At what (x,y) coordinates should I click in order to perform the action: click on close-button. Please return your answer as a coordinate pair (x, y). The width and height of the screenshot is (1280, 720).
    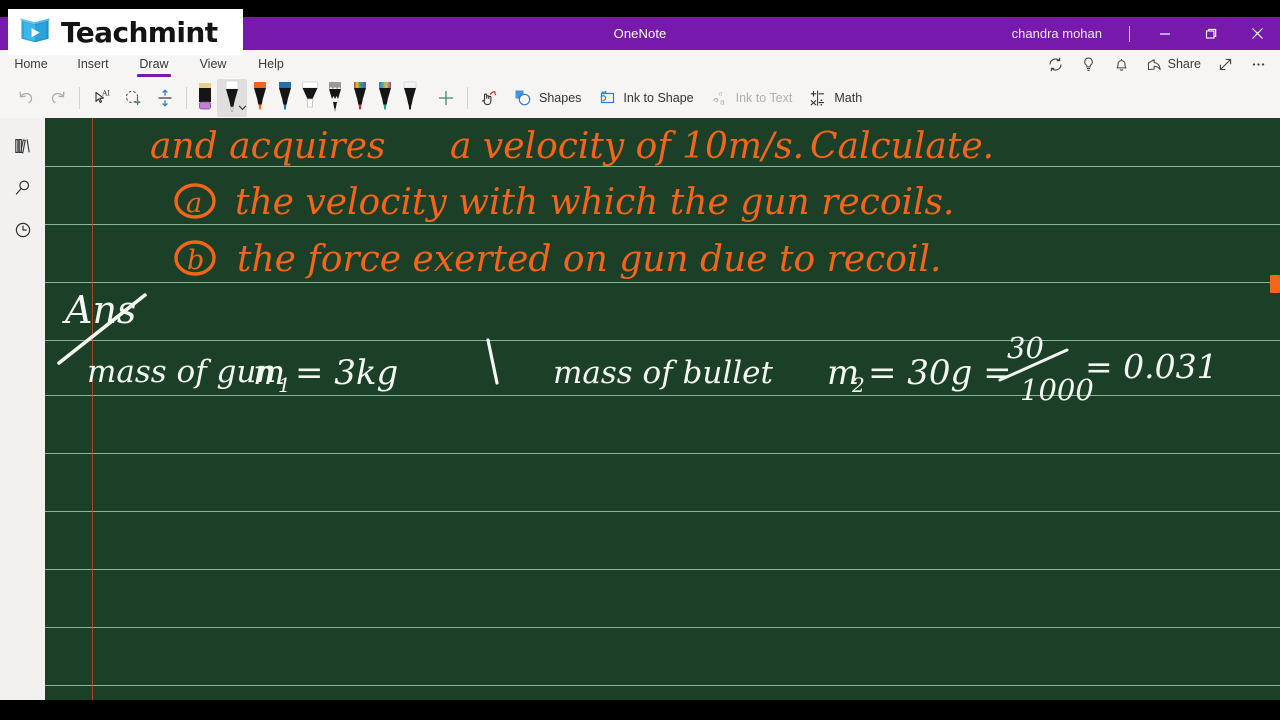
    Looking at the image, I should click on (1257, 33).